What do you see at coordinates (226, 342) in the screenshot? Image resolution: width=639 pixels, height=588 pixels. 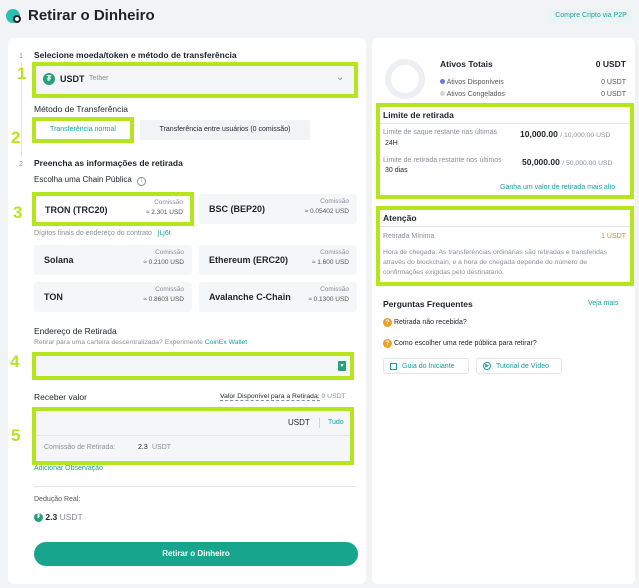 I see `coinex-wallet-link: CoinEx Wallet` at bounding box center [226, 342].